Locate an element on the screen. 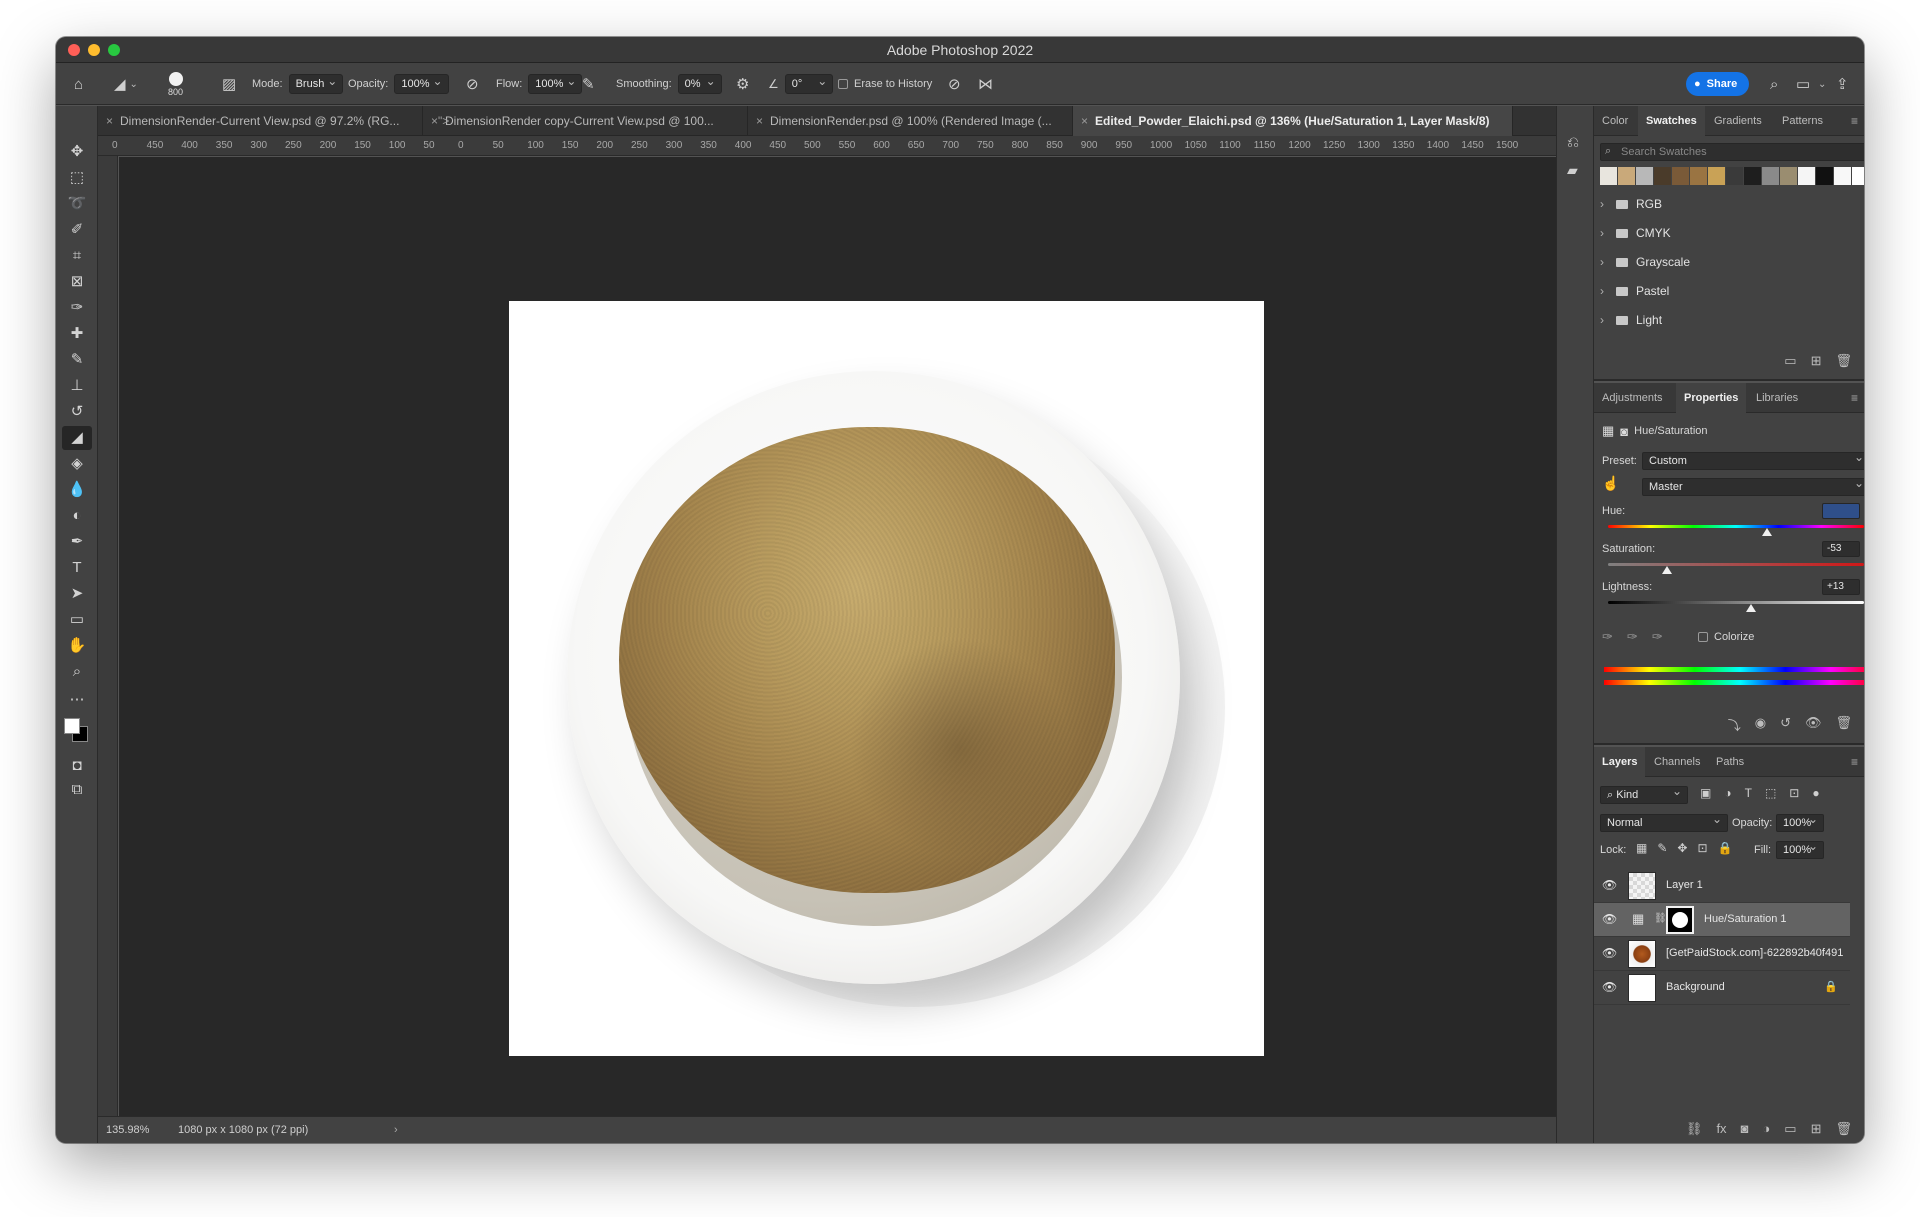 This screenshot has width=1920, height=1217. zoom-tool-icon: ⌕ is located at coordinates (77, 672).